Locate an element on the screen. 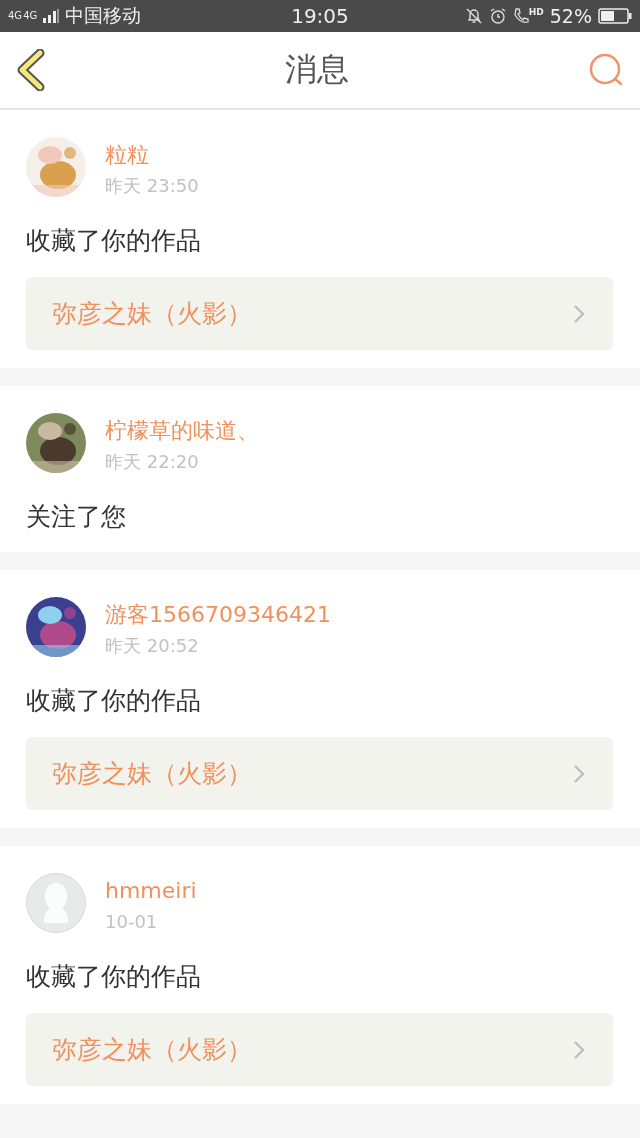 This screenshot has height=1138, width=640. message-time: 昨天 23:50 is located at coordinates (152, 186).